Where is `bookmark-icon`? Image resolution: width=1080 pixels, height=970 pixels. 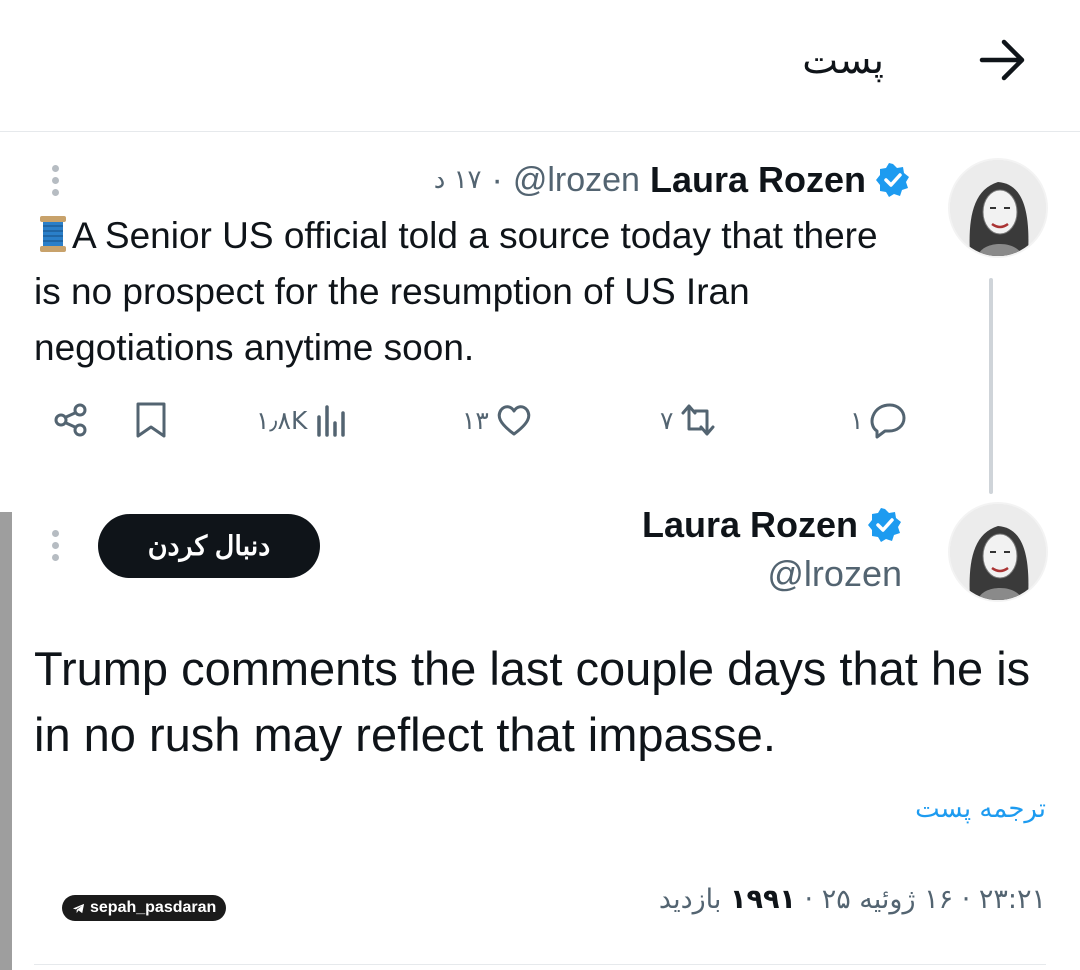 bookmark-icon is located at coordinates (151, 420).